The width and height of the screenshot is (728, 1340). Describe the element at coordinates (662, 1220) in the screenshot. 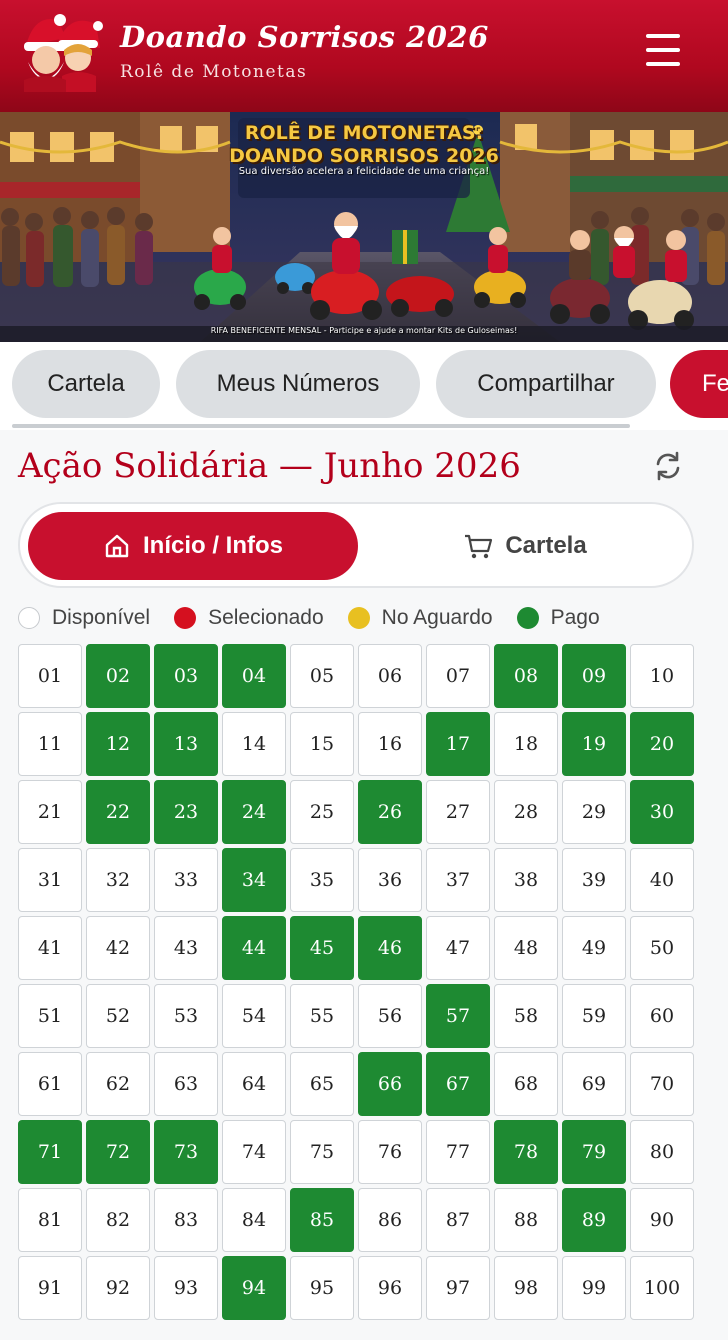

I see `number-cell: 90` at that location.